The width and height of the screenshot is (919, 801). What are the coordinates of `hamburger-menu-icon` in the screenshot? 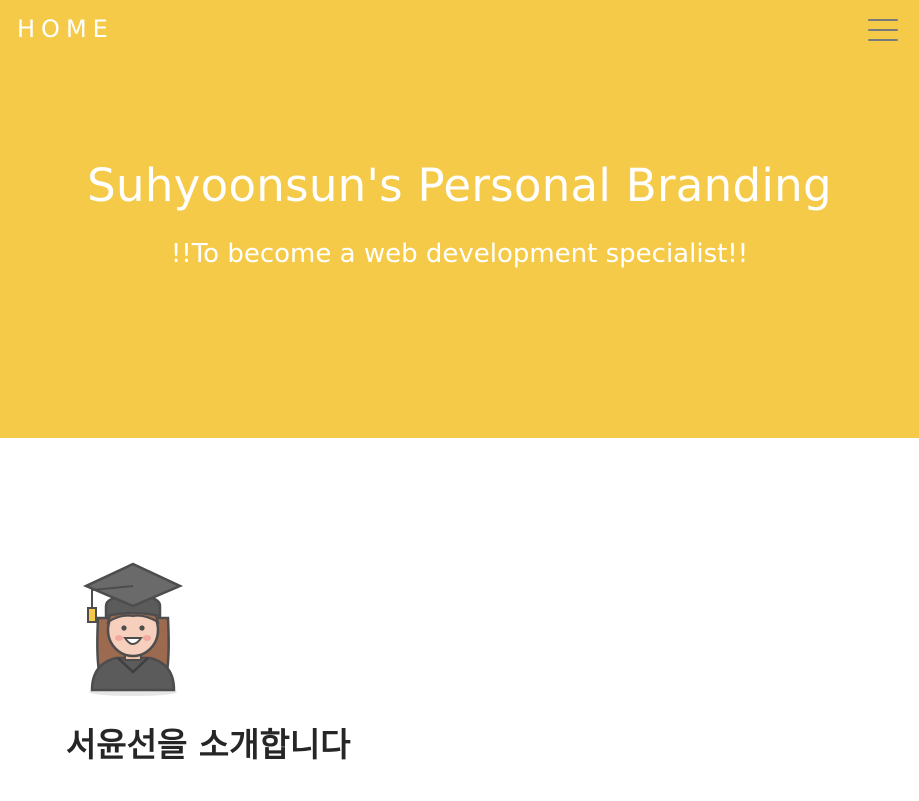 It's located at (883, 30).